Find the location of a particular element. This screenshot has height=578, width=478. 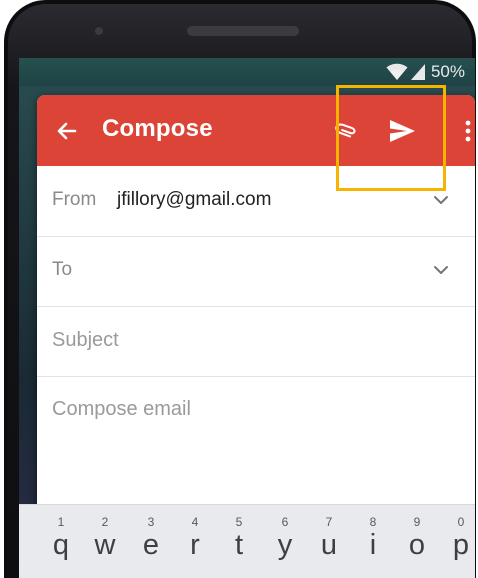

key-y: 6 y is located at coordinates (285, 541).